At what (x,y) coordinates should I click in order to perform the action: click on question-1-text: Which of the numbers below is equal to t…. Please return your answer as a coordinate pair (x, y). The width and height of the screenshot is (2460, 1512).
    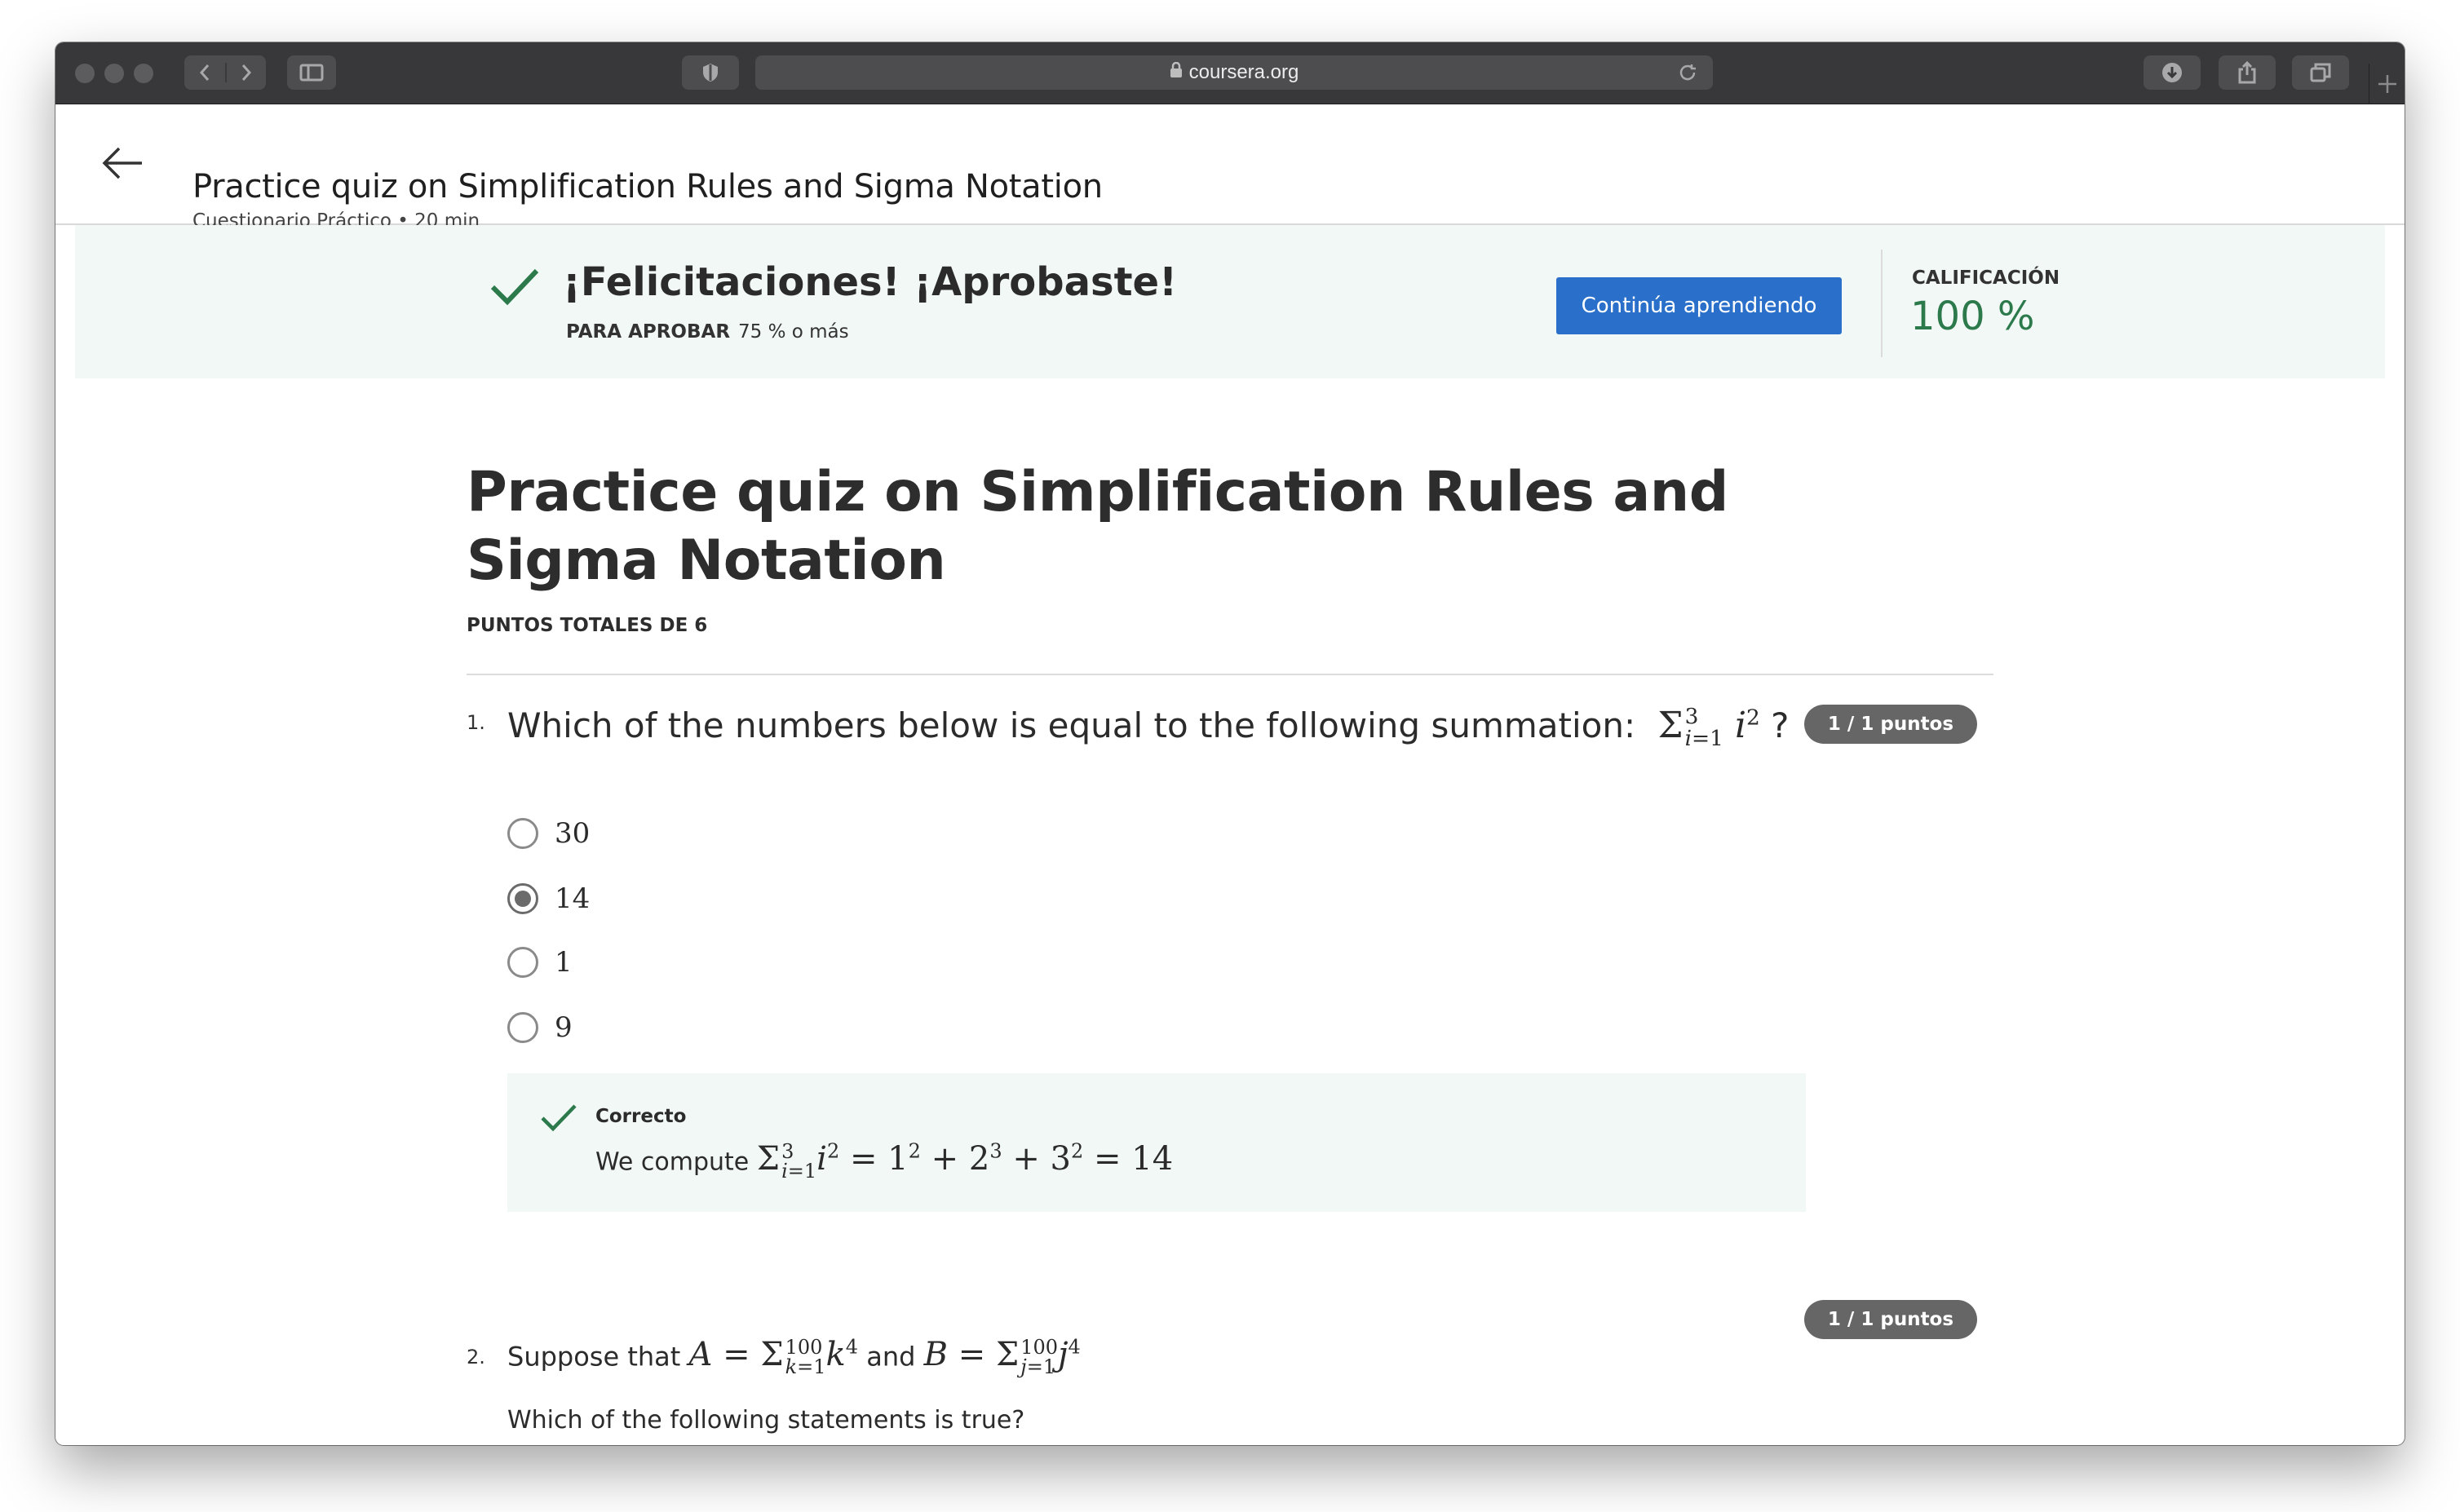
    Looking at the image, I should click on (1148, 727).